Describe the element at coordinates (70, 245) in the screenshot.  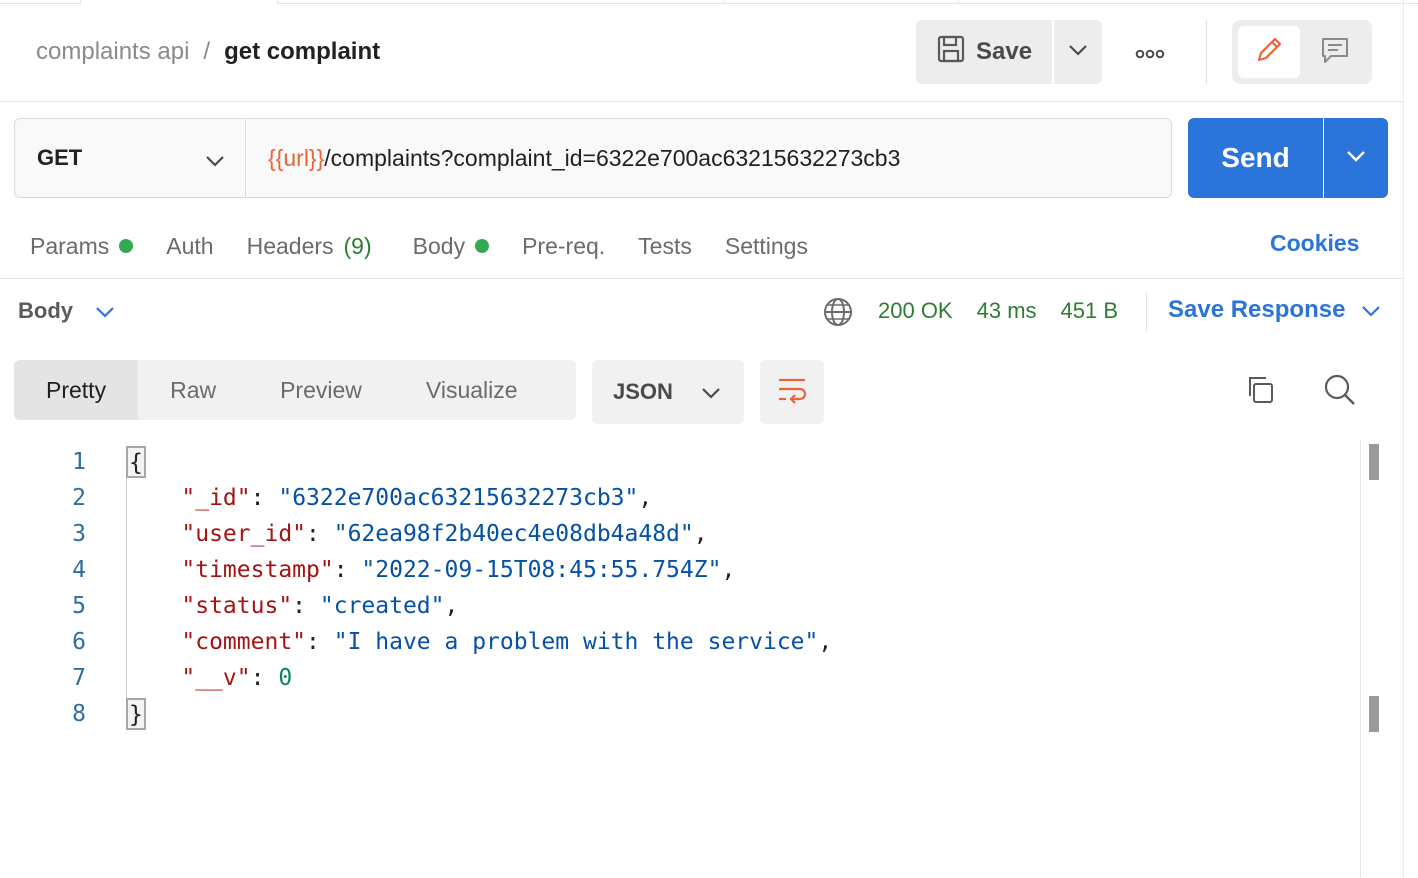
I see `tab-params-label: Params` at that location.